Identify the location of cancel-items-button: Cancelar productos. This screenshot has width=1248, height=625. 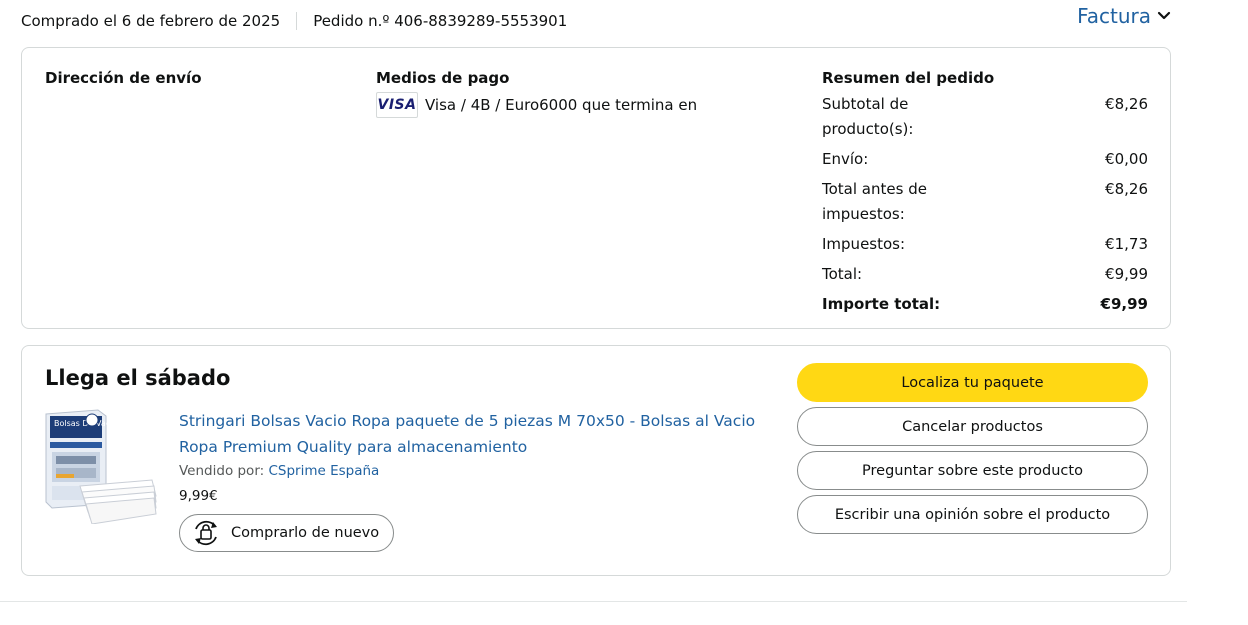
(972, 426).